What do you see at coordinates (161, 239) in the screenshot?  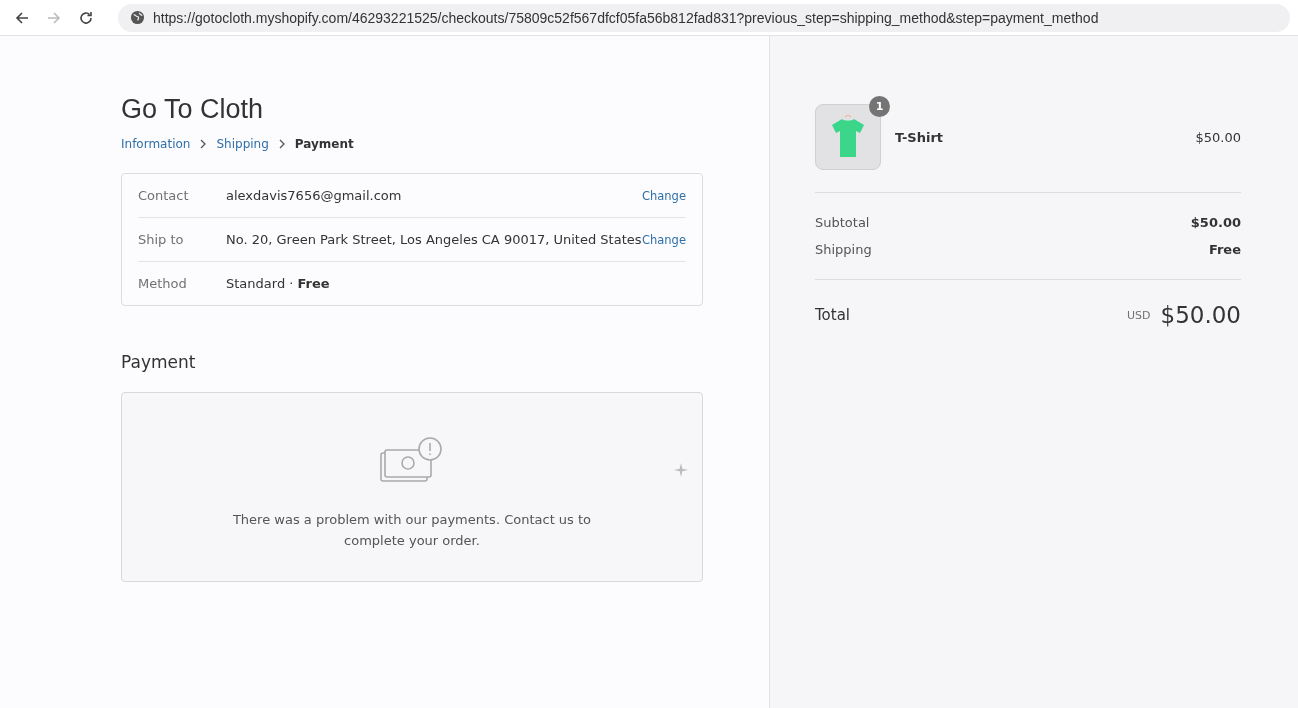 I see `field-label: Ship to` at bounding box center [161, 239].